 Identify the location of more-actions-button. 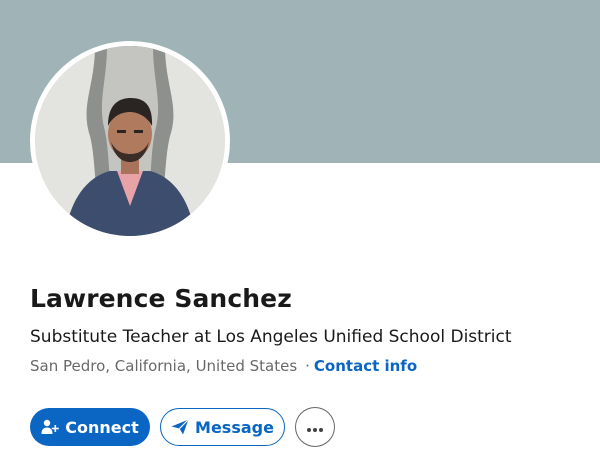
(315, 427).